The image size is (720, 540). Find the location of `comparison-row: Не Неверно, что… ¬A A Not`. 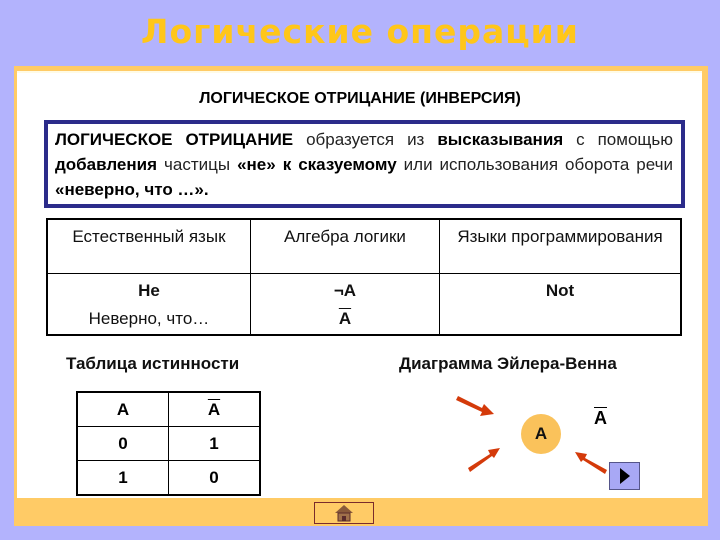

comparison-row: Не Неверно, что… ¬A A Not is located at coordinates (364, 304).